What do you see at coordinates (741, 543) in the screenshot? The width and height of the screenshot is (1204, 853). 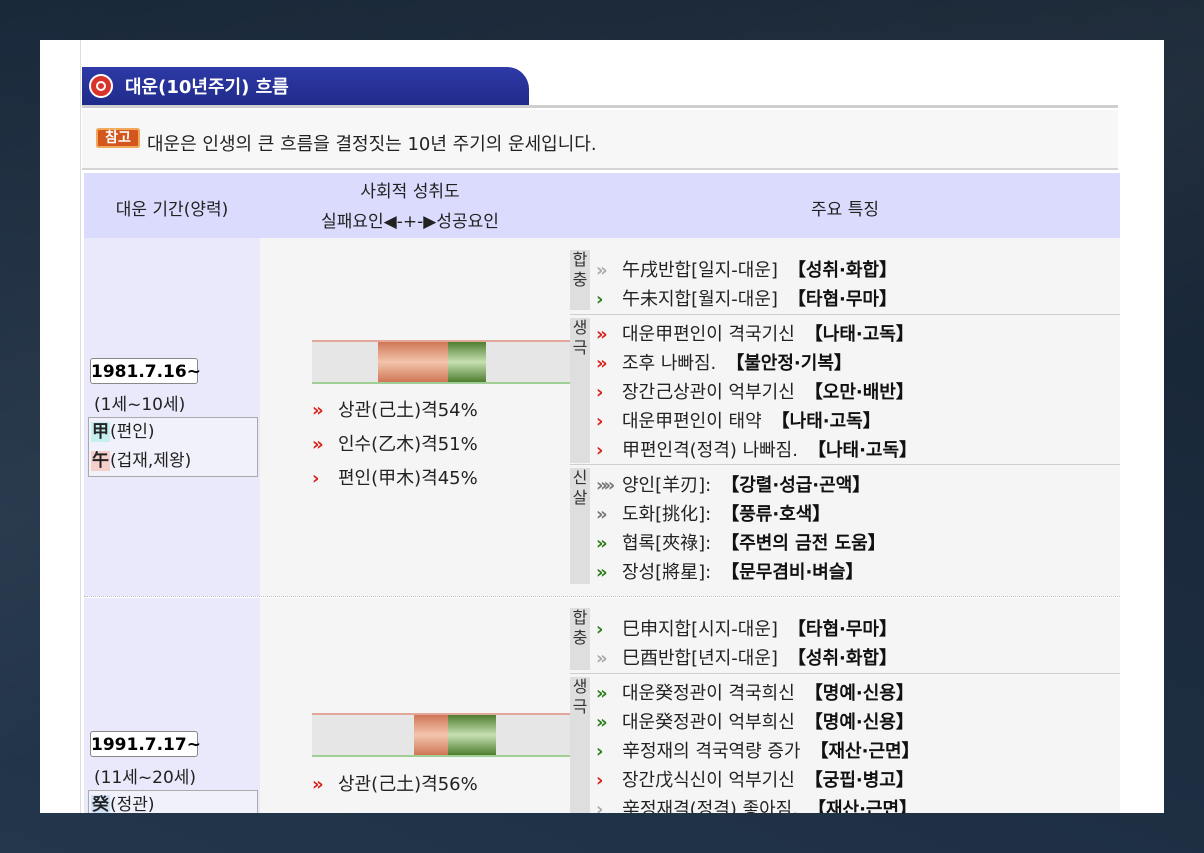 I see `feature-line: » 협록[夾祿]: 【주변의 금전 도움】` at bounding box center [741, 543].